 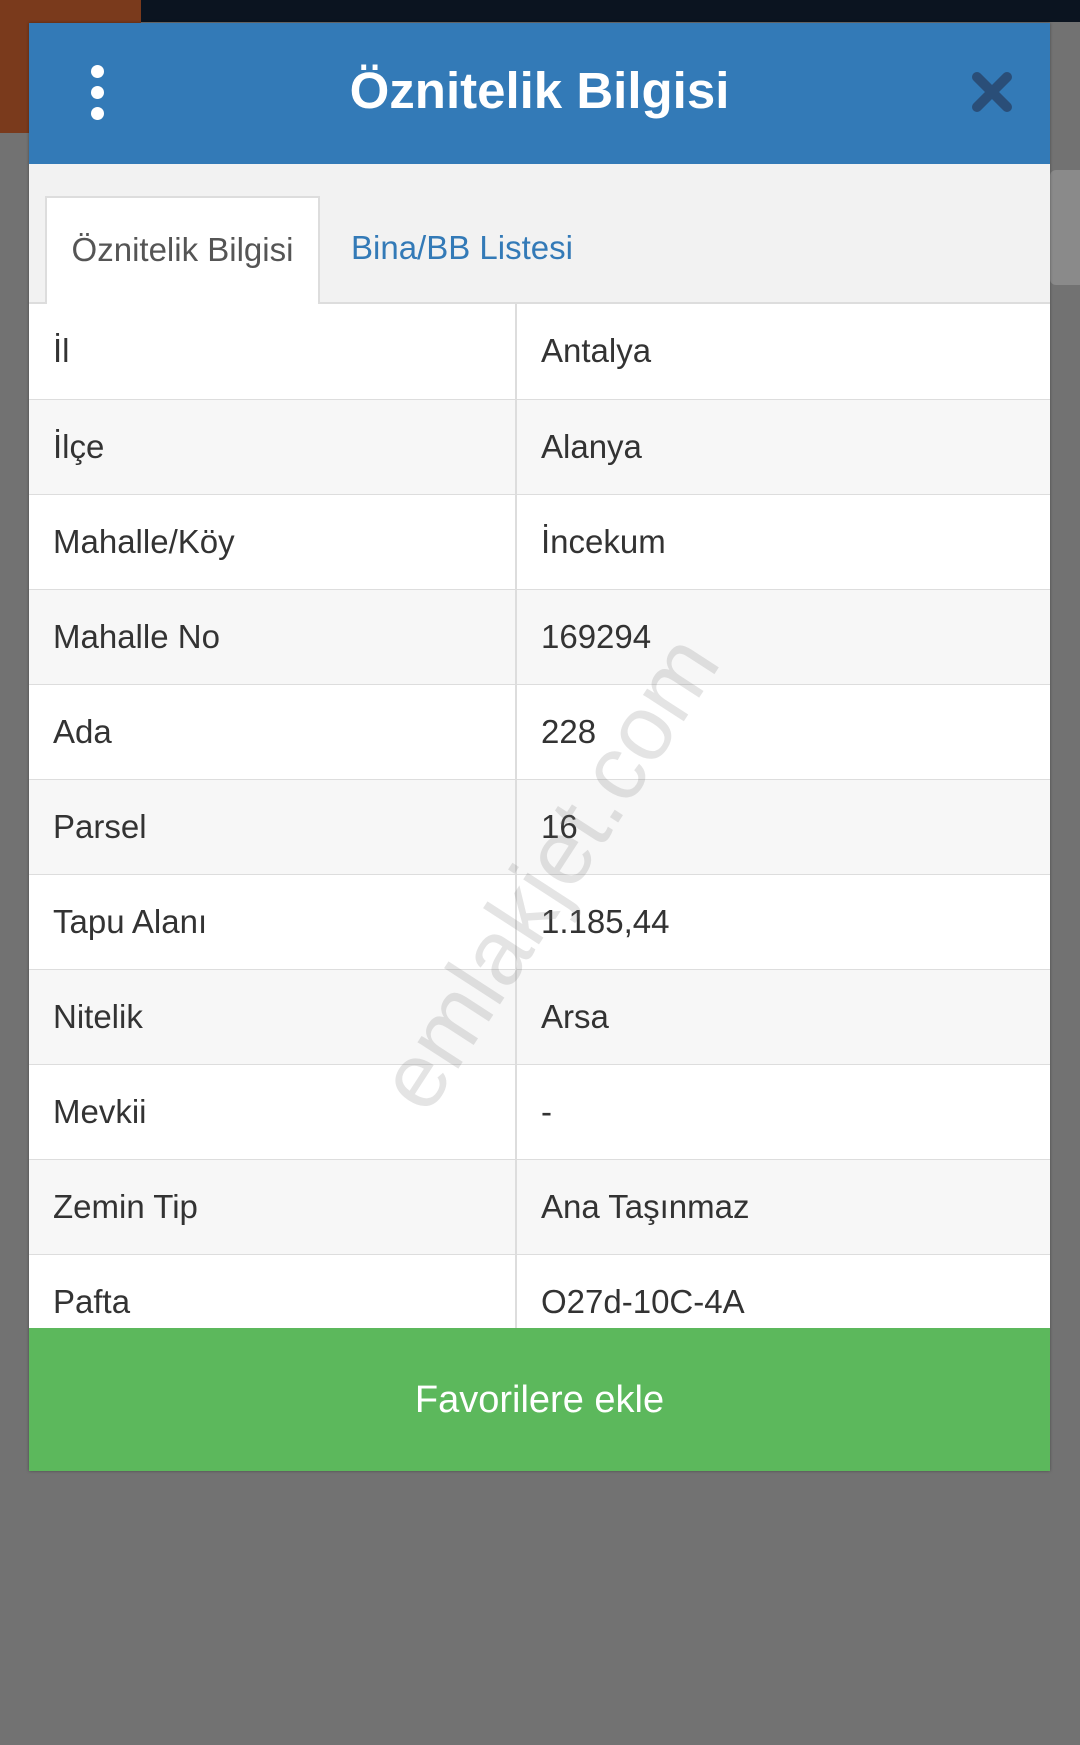 I want to click on row-label: Tapu Alanı, so click(x=273, y=922).